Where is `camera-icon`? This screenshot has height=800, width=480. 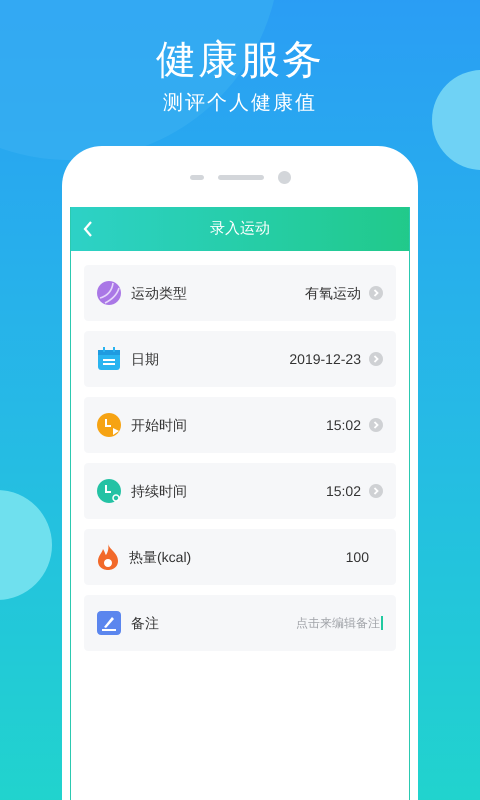
camera-icon is located at coordinates (284, 177).